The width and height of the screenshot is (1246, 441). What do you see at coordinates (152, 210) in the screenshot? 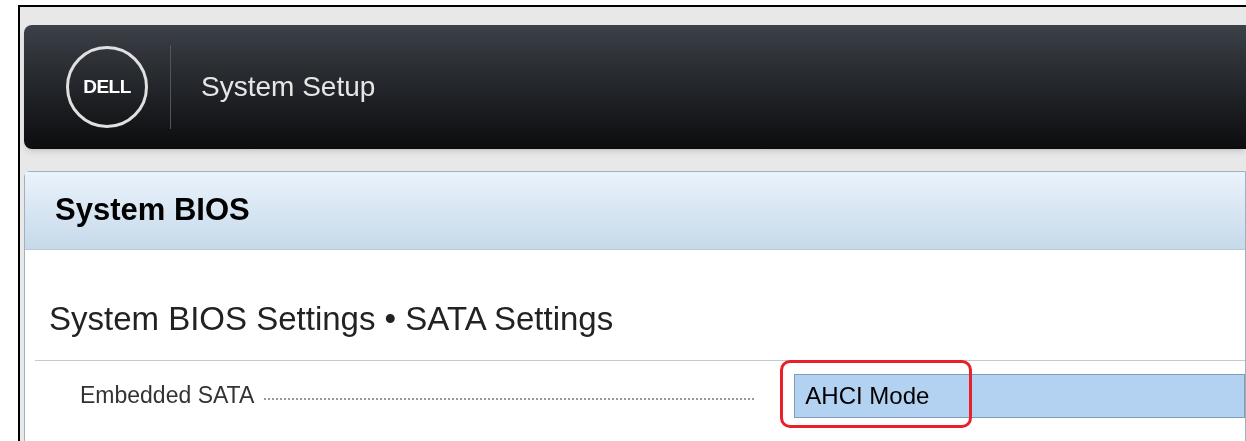
I see `panel-title: System BIOS` at bounding box center [152, 210].